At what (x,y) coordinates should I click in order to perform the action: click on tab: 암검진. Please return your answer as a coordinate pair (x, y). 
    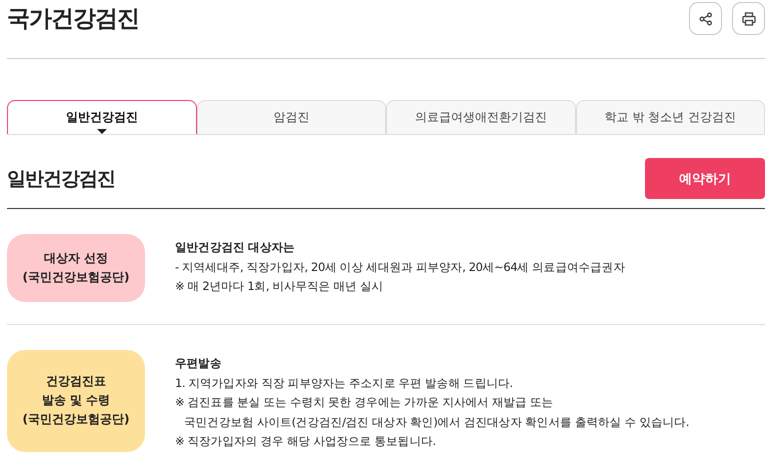
    Looking at the image, I should click on (291, 117).